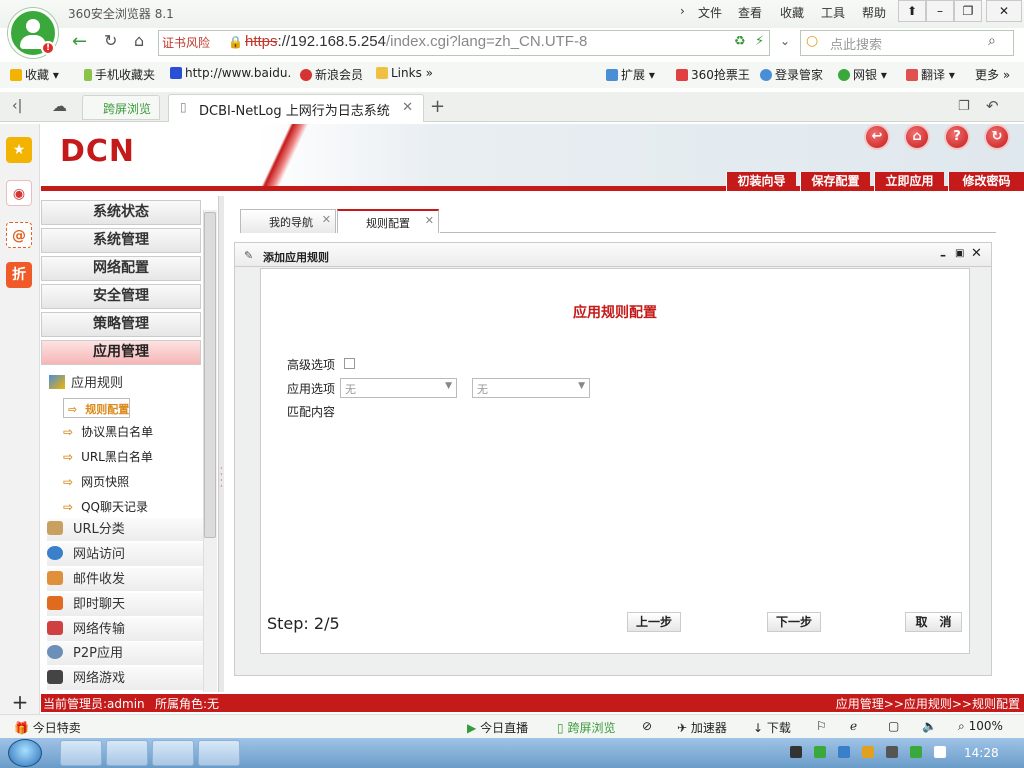 The height and width of the screenshot is (768, 1024). What do you see at coordinates (388, 221) in the screenshot?
I see `page-tab-rule-config: 规则配置 ✕` at bounding box center [388, 221].